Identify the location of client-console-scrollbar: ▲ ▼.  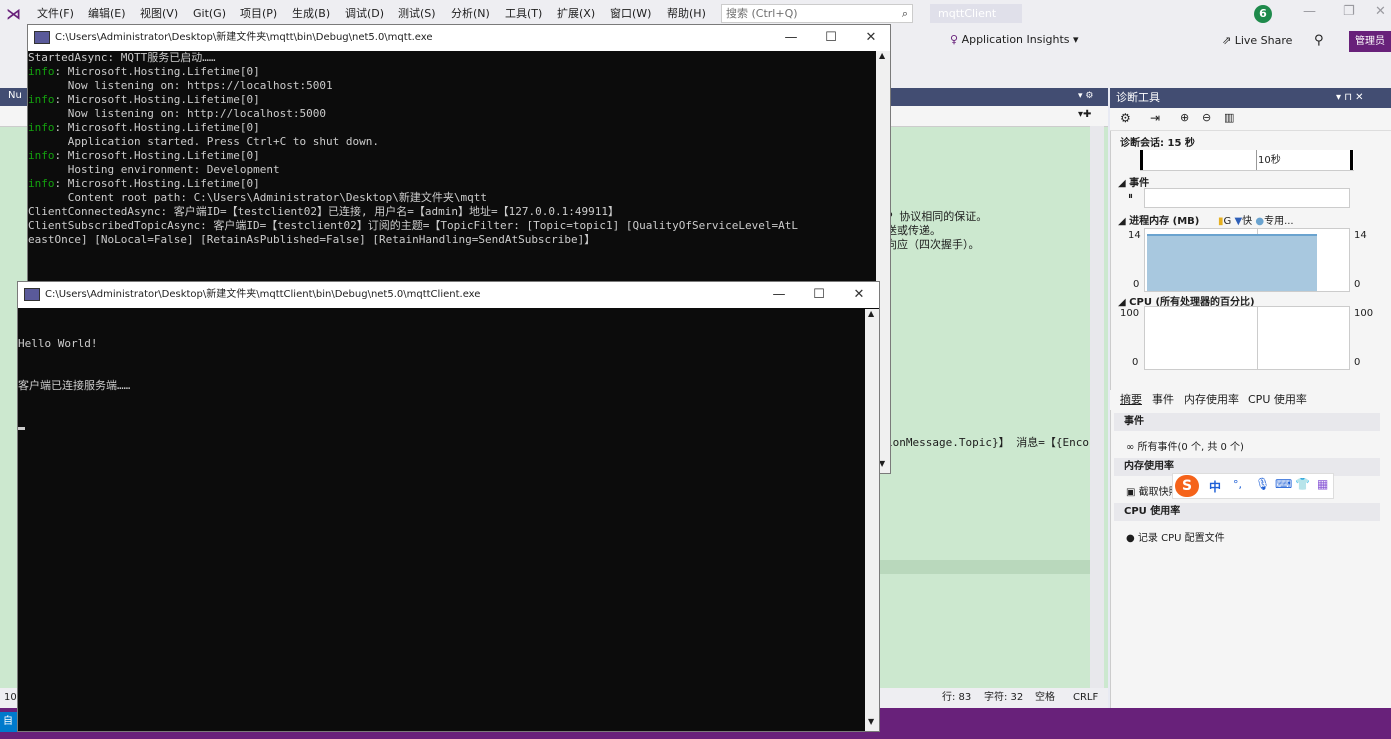
(872, 520).